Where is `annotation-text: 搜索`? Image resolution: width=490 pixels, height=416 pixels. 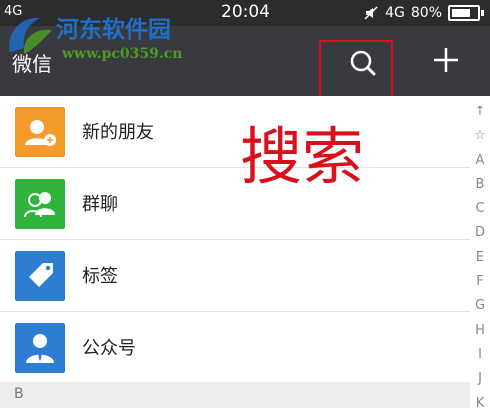 annotation-text: 搜索 is located at coordinates (302, 156).